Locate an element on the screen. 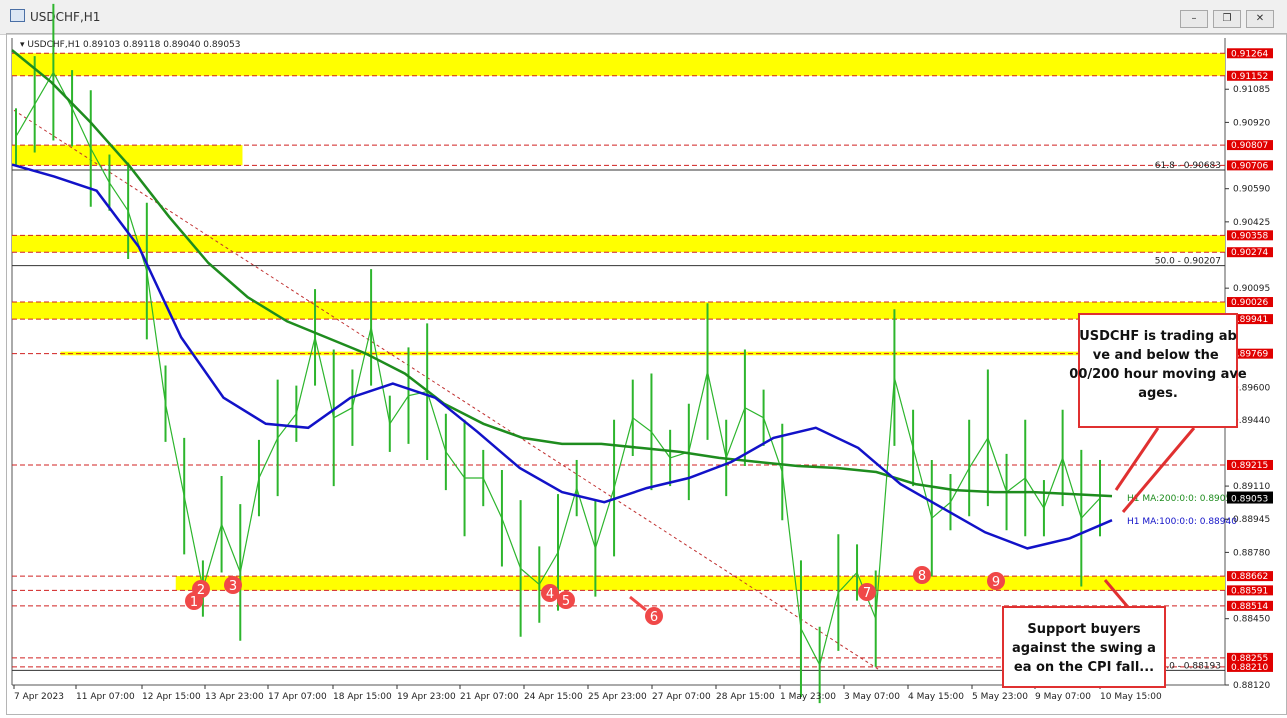 This screenshot has width=1287, height=718. y-tick-label: 0.91085 is located at coordinates (1251, 90).